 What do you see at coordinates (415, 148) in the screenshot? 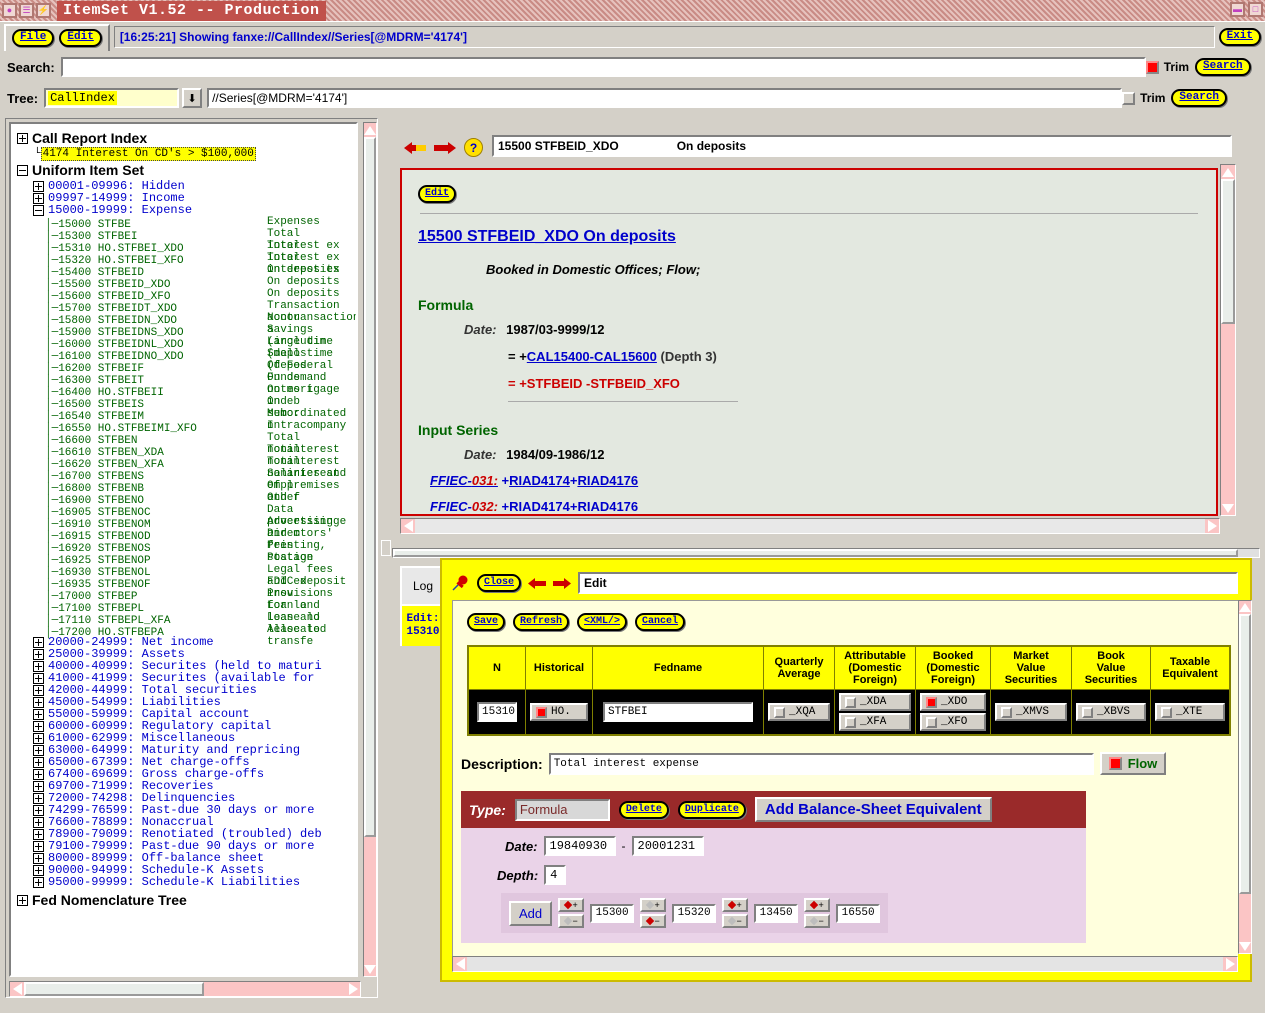
I see `back-arrow-icon` at bounding box center [415, 148].